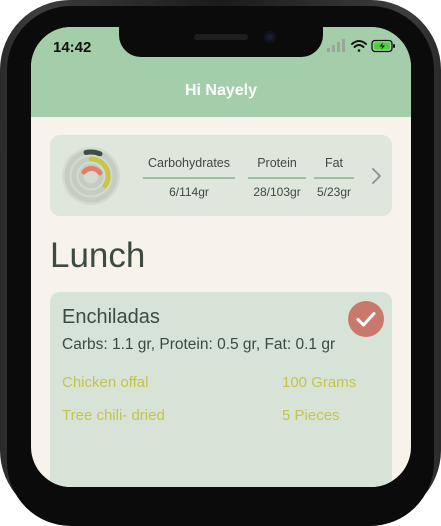  What do you see at coordinates (277, 192) in the screenshot?
I see `macro-value: 28/103gr` at bounding box center [277, 192].